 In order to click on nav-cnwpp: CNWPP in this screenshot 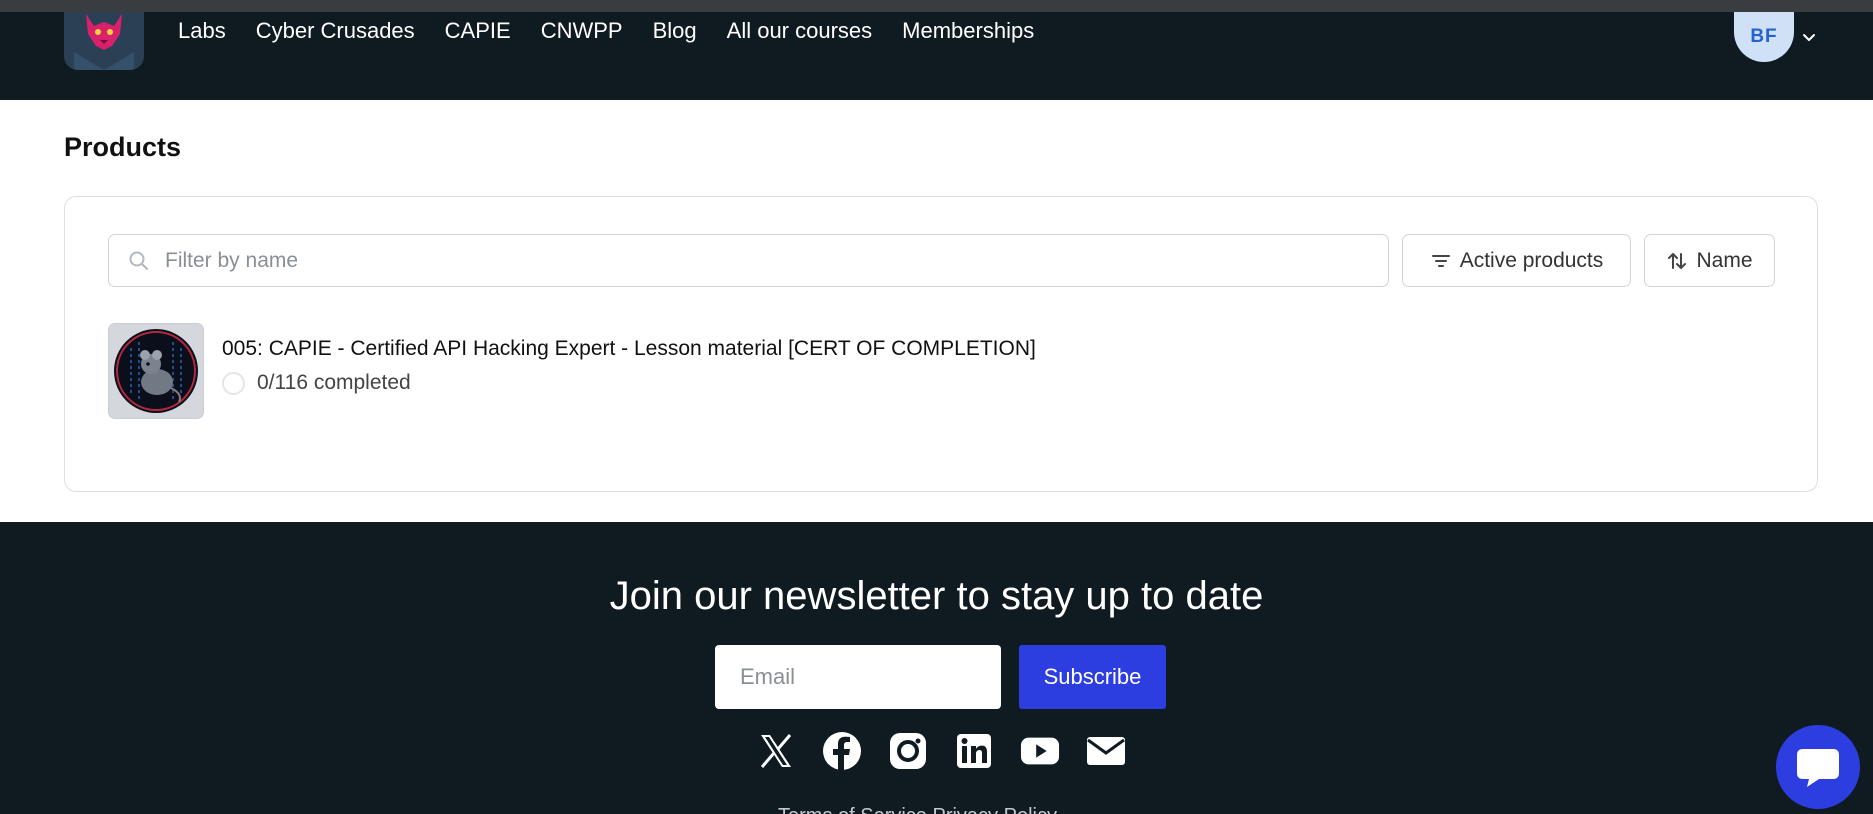, I will do `click(582, 31)`.